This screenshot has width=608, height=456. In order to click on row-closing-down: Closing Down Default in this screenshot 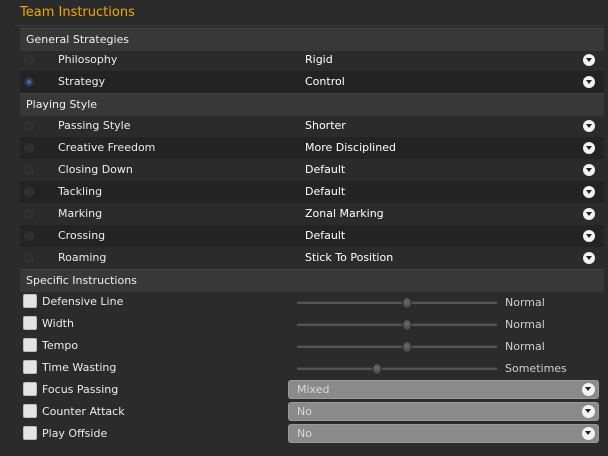, I will do `click(312, 170)`.